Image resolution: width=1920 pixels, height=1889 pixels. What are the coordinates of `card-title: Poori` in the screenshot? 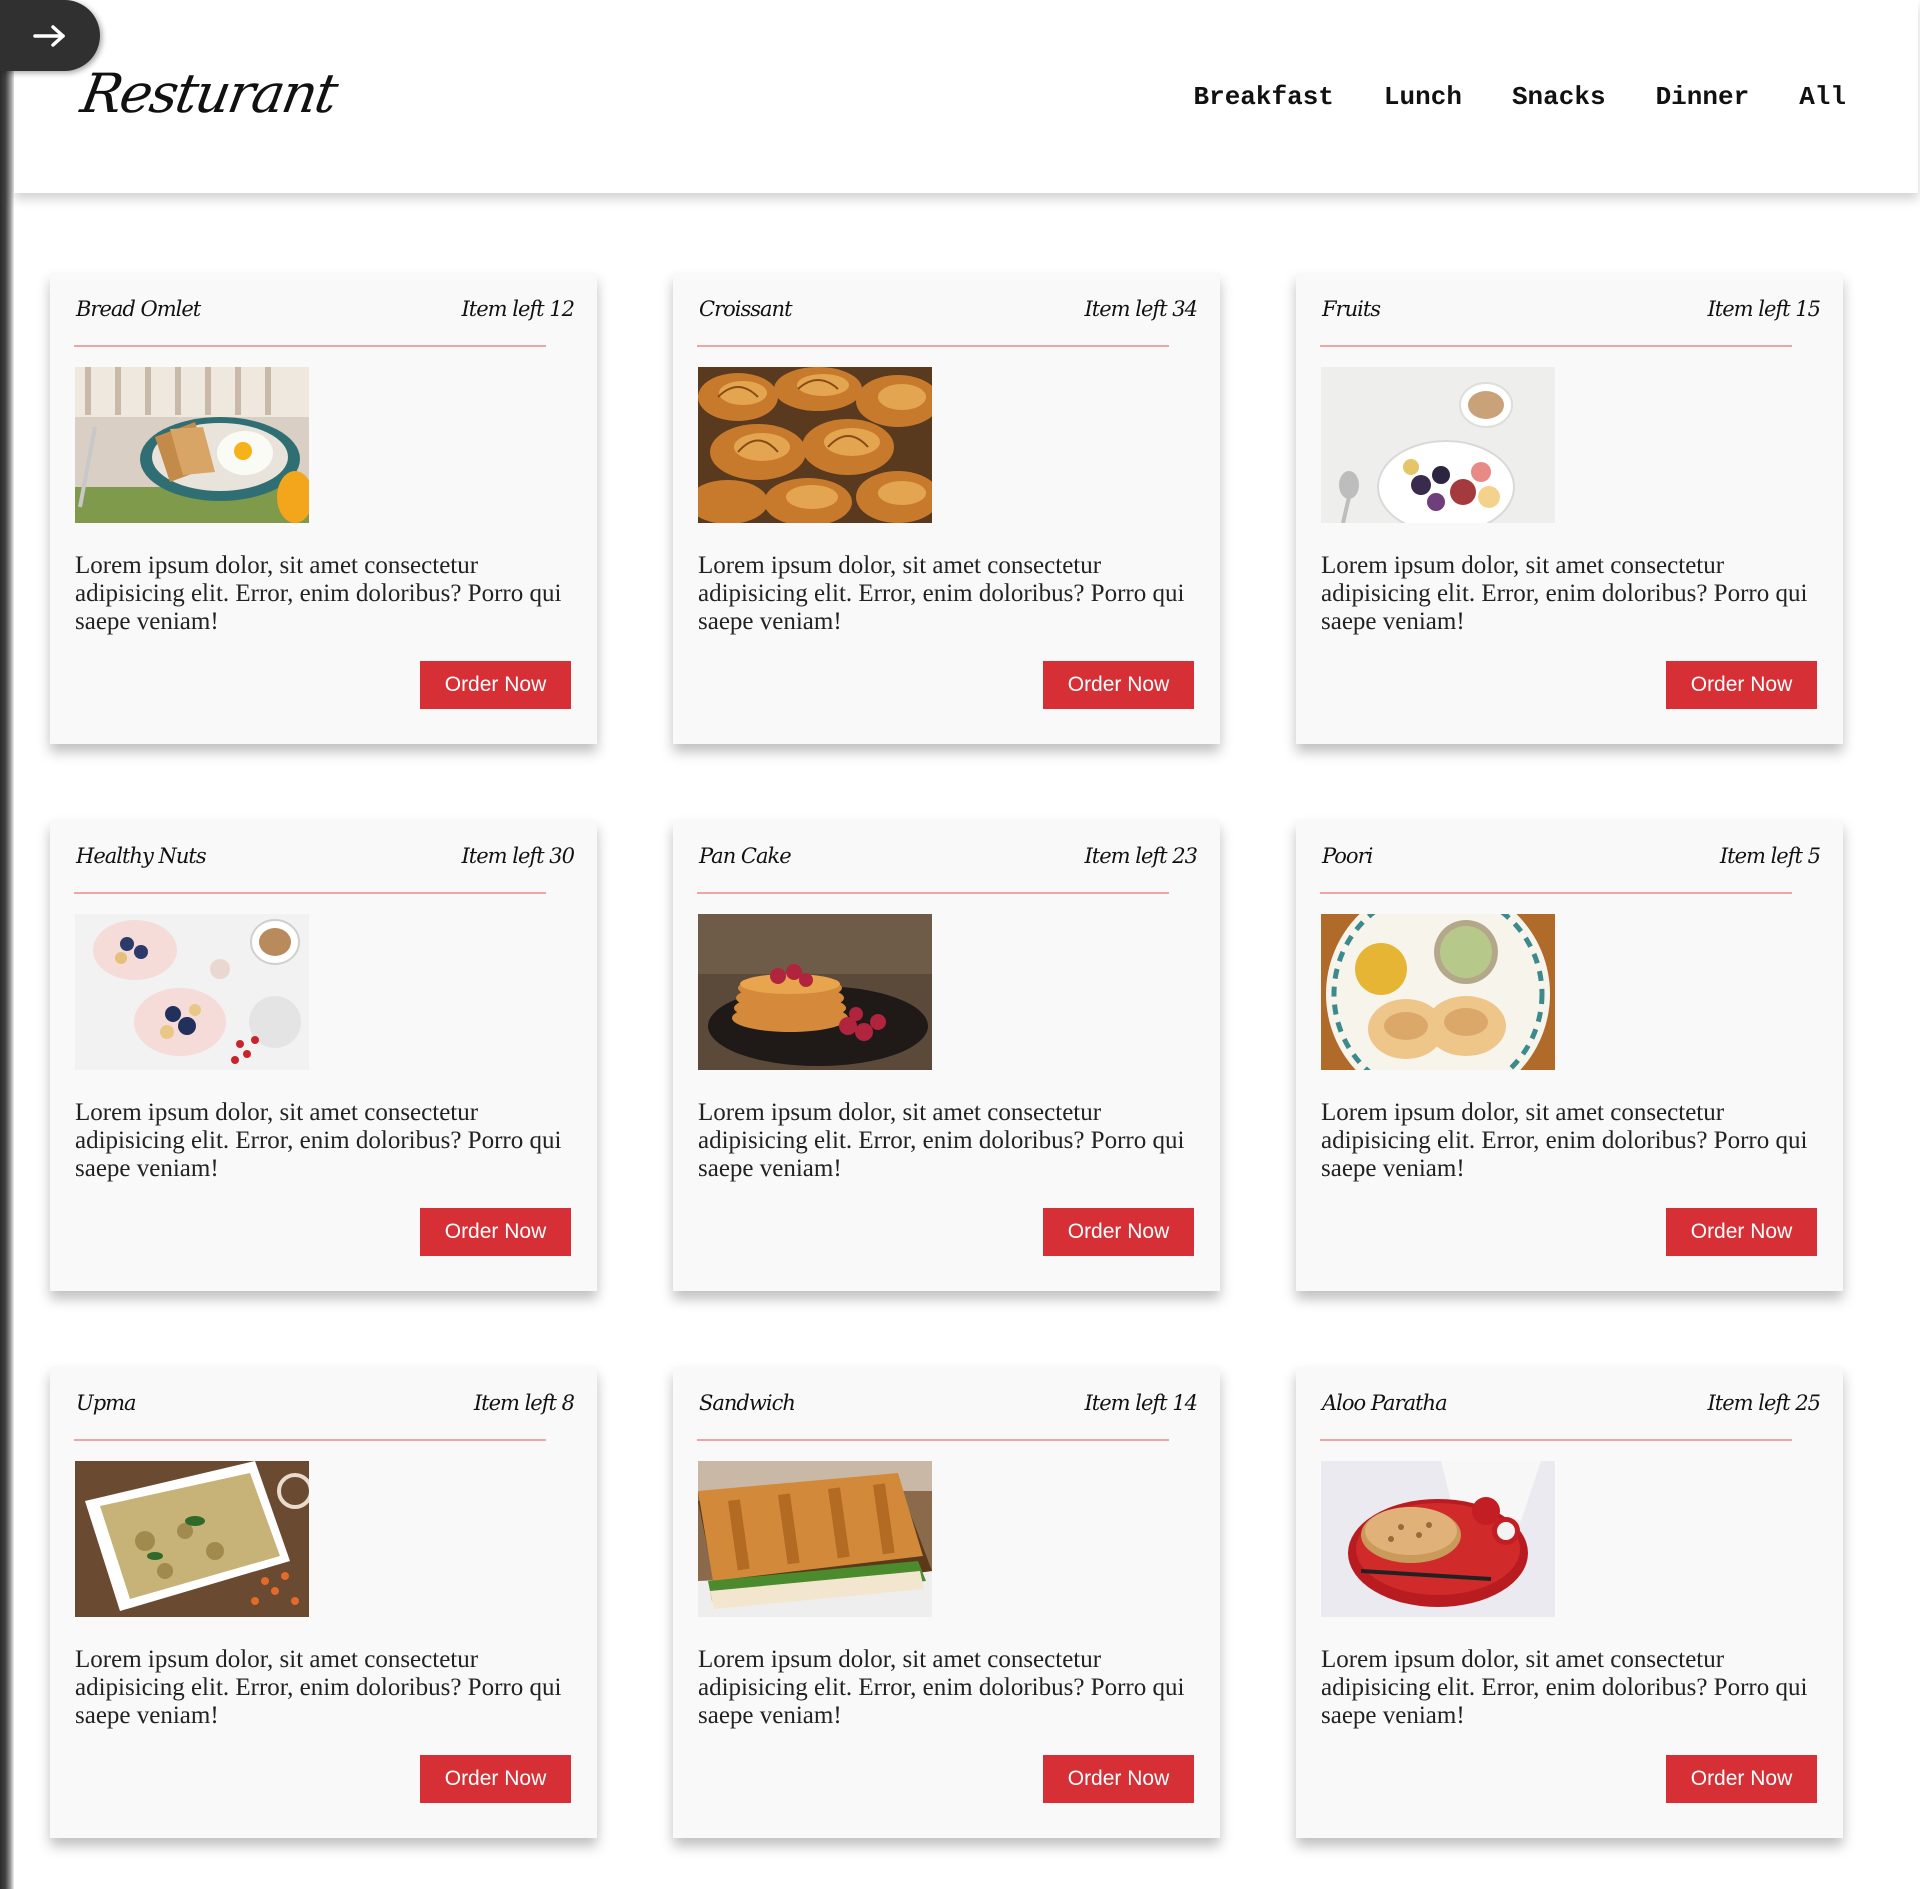 It's located at (1347, 856).